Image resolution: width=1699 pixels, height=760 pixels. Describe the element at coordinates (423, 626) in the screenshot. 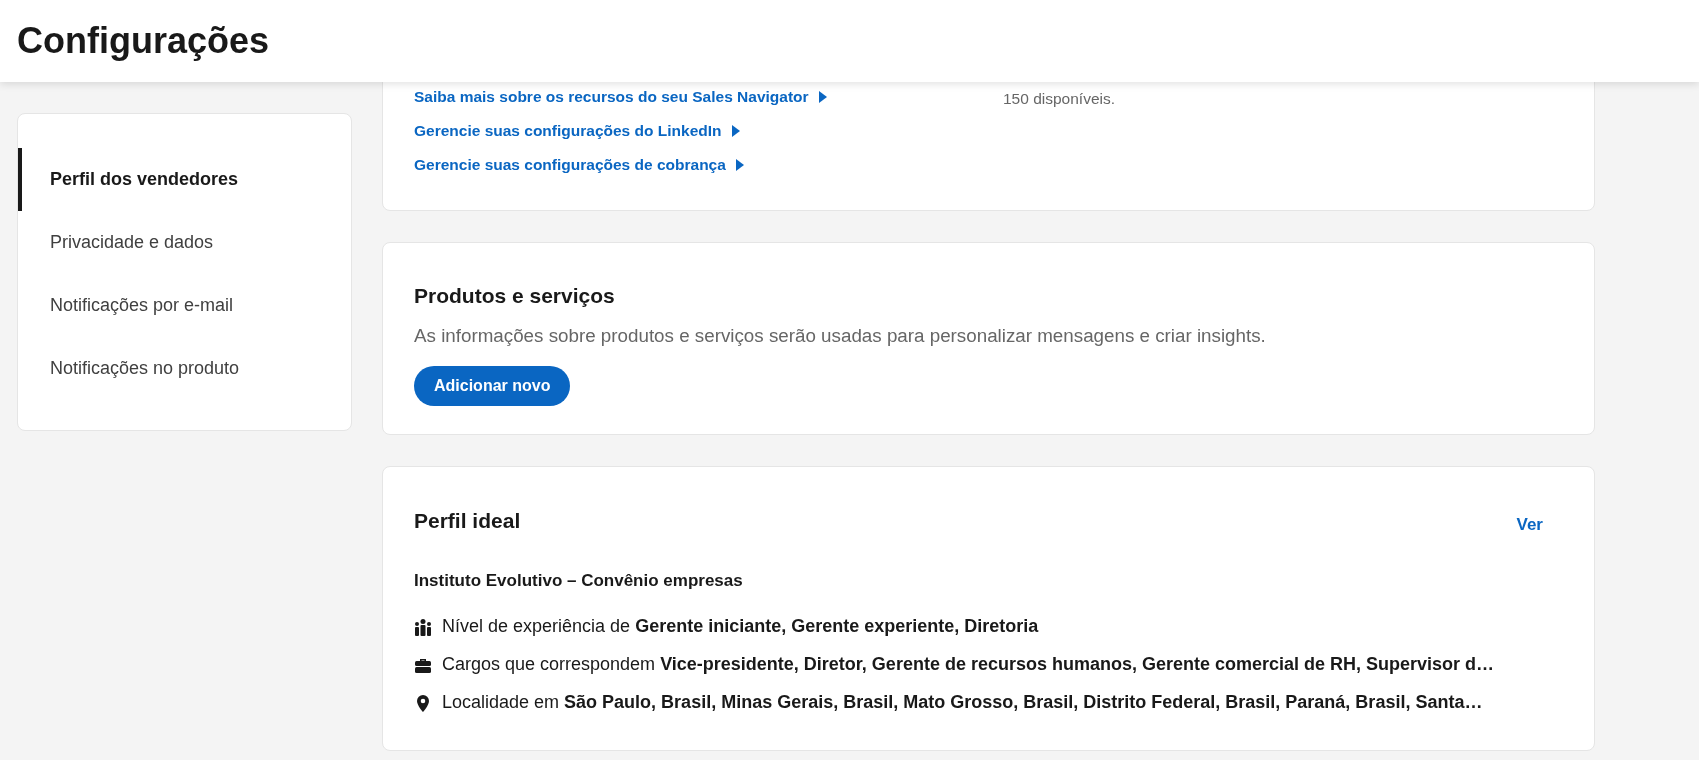

I see `people-icon` at that location.